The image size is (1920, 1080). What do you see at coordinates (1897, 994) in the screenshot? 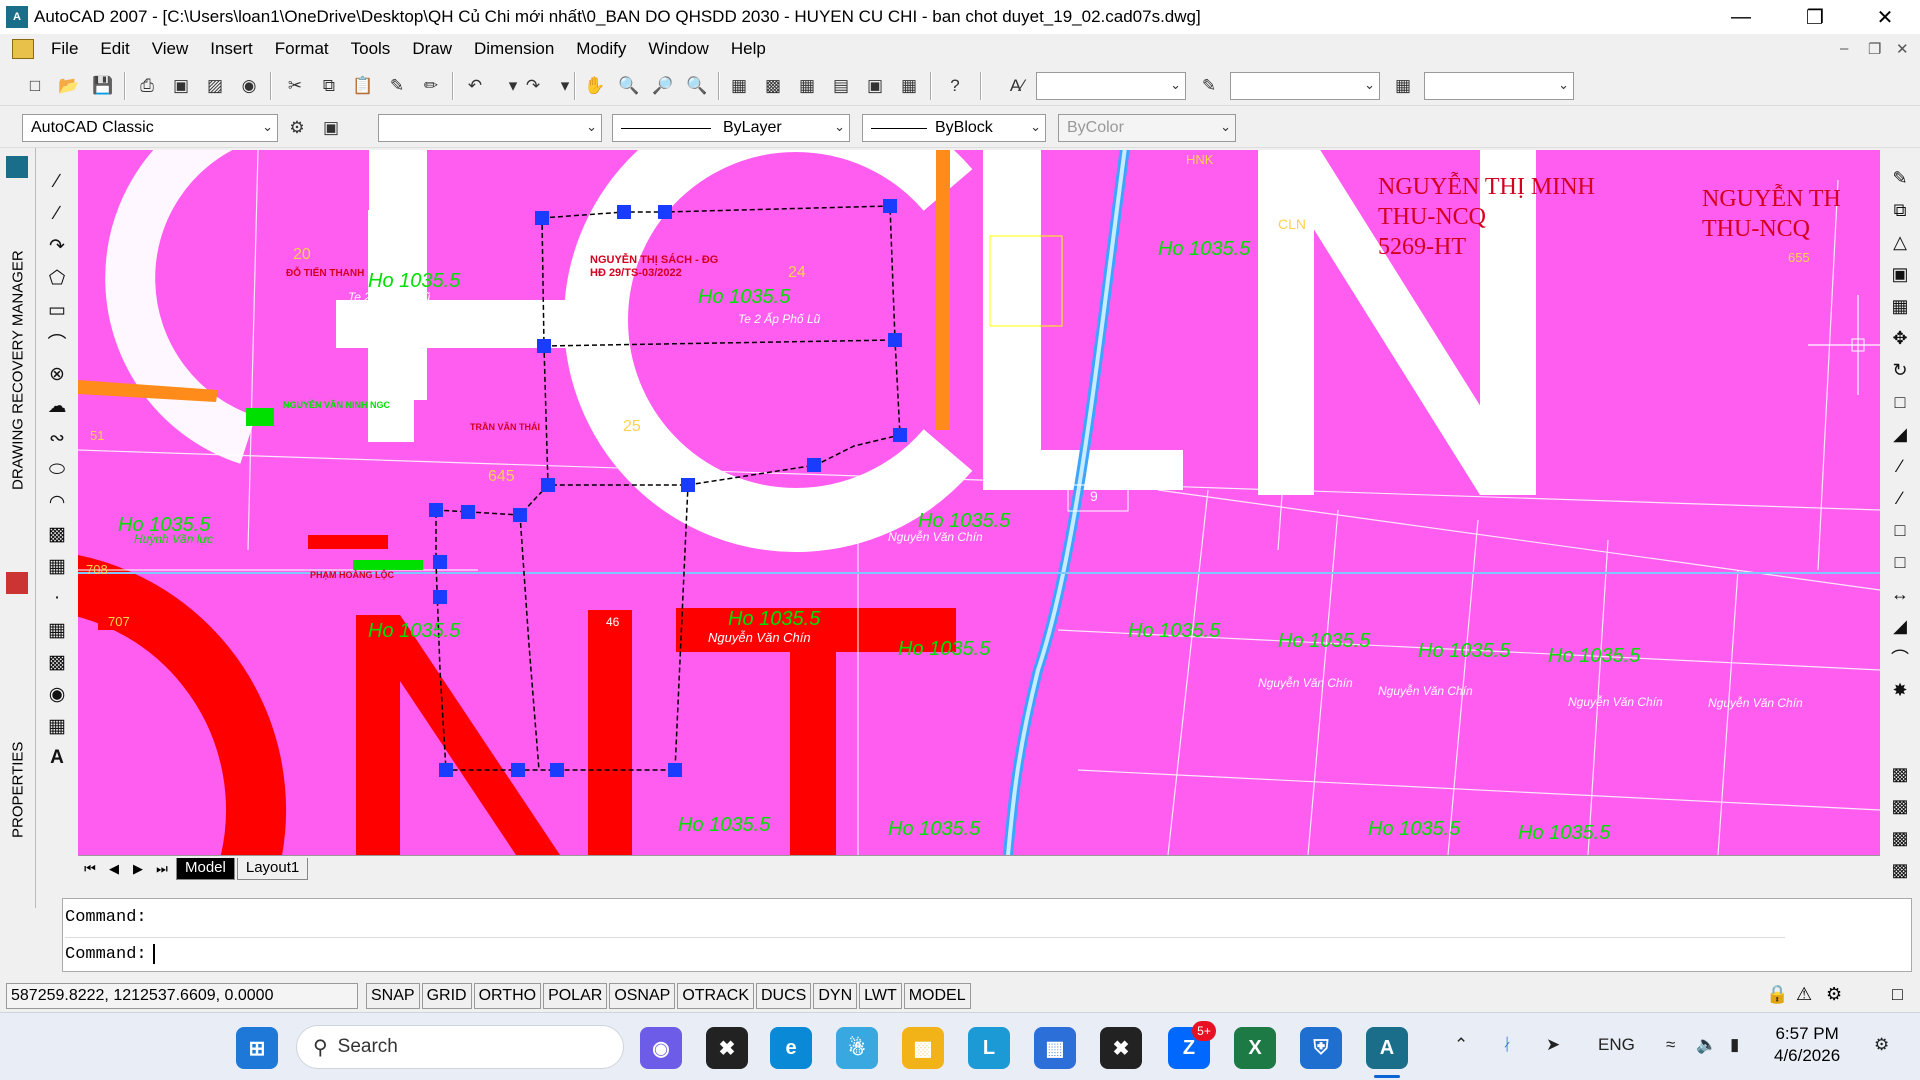
I see `clean-screen-icon: □` at bounding box center [1897, 994].